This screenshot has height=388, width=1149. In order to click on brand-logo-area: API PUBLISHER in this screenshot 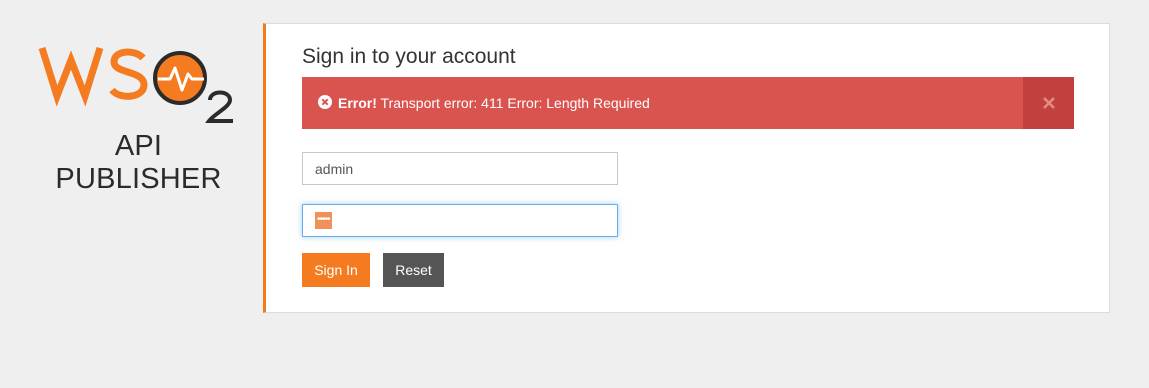, I will do `click(137, 117)`.